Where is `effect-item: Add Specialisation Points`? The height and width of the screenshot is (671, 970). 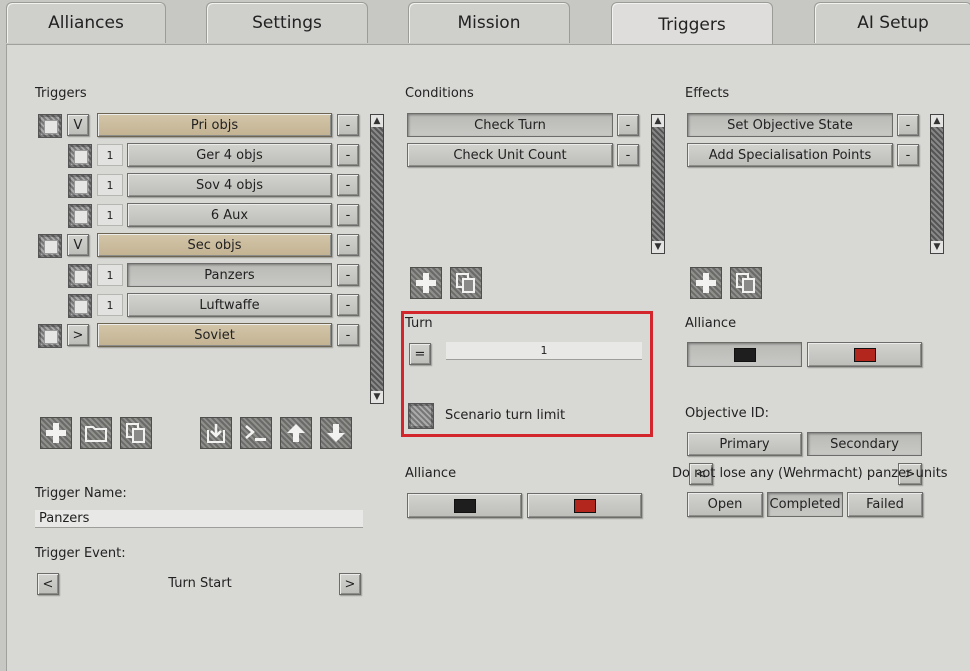 effect-item: Add Specialisation Points is located at coordinates (790, 155).